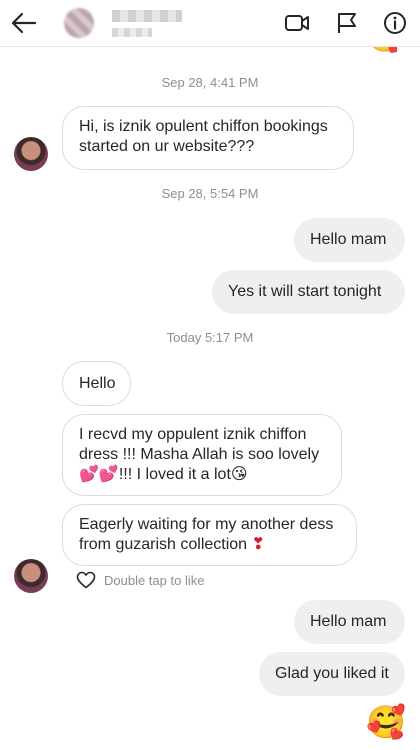 The height and width of the screenshot is (750, 420). What do you see at coordinates (210, 337) in the screenshot?
I see `timestamp: Today 5:17 PM` at bounding box center [210, 337].